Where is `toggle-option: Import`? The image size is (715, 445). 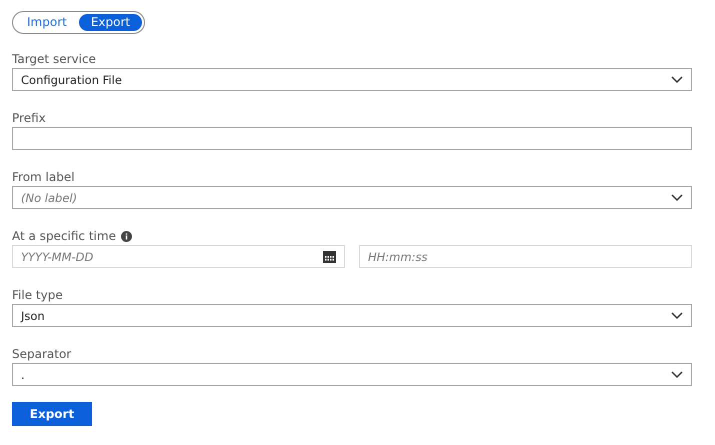
toggle-option: Import is located at coordinates (47, 22).